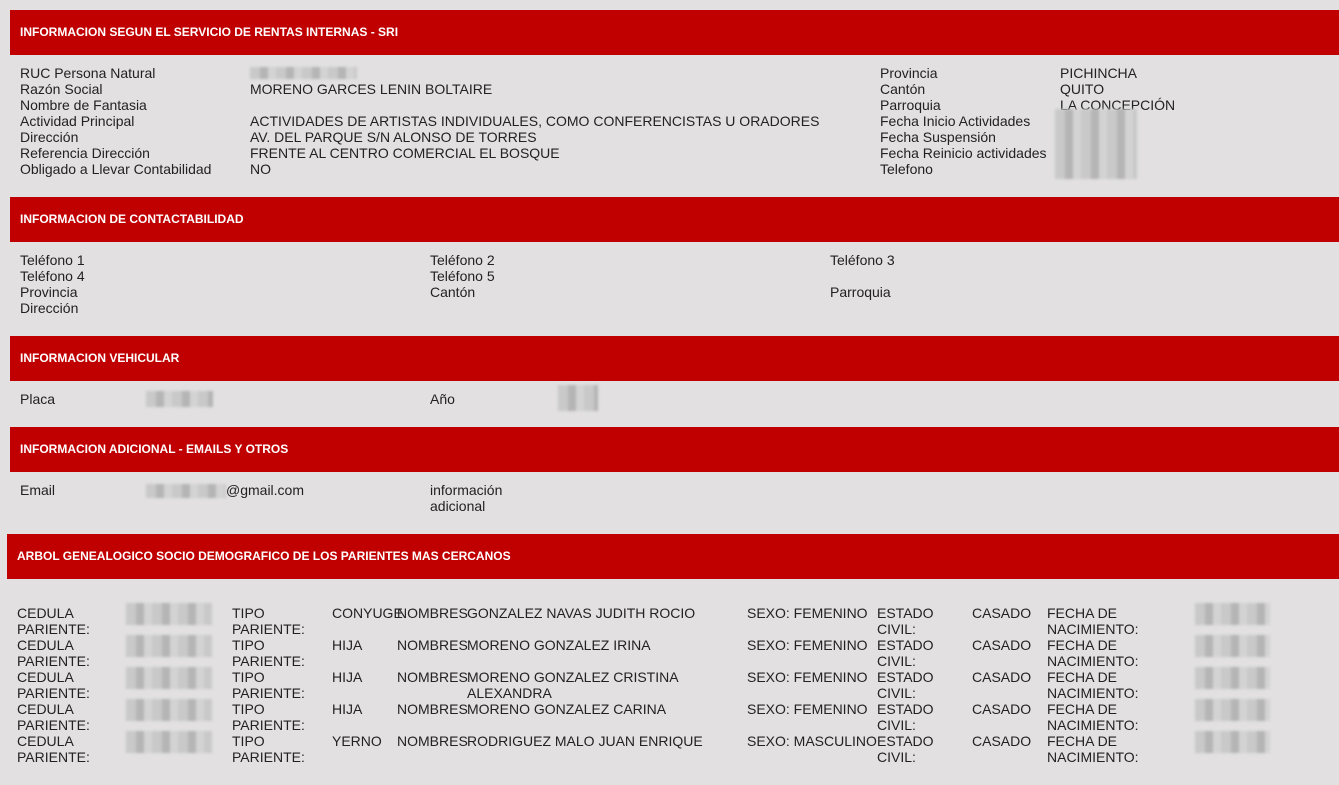  What do you see at coordinates (367, 613) in the screenshot?
I see `tipo-value: CONYUGE` at bounding box center [367, 613].